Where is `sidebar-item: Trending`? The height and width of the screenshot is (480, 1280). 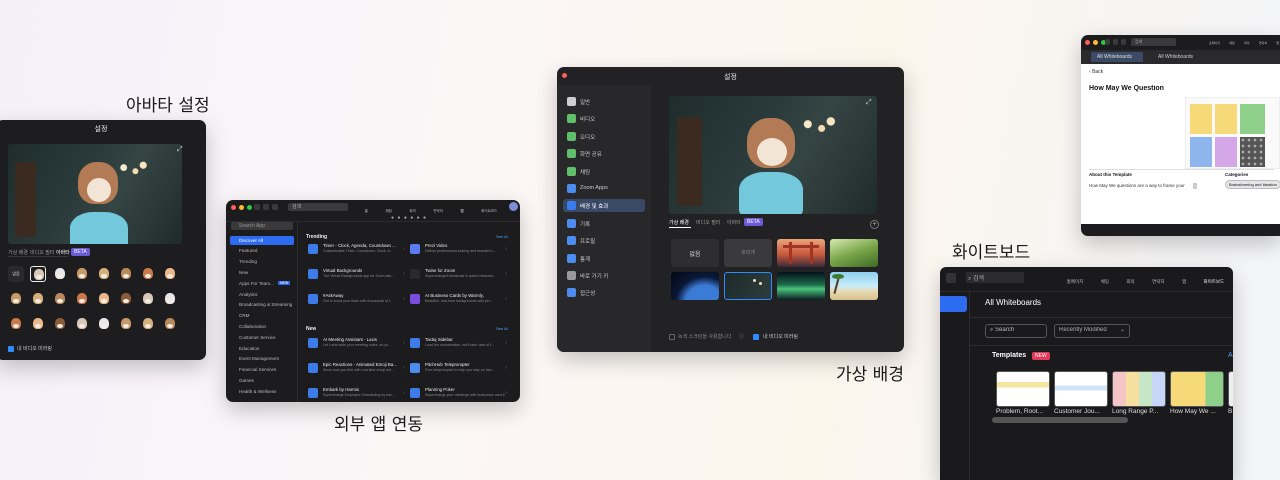
sidebar-item: Trending is located at coordinates (262, 262).